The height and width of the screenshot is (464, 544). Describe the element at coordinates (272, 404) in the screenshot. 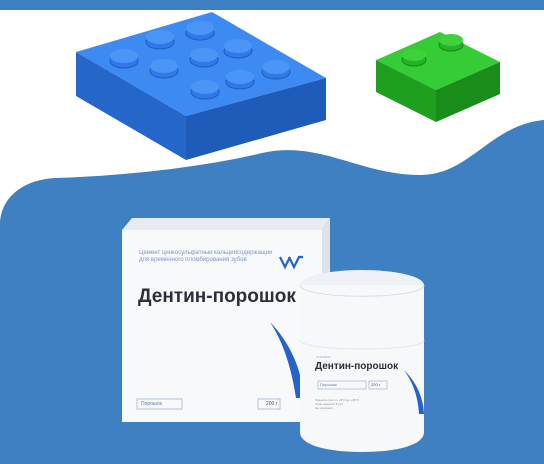

I see `box-weight: 200 г` at that location.